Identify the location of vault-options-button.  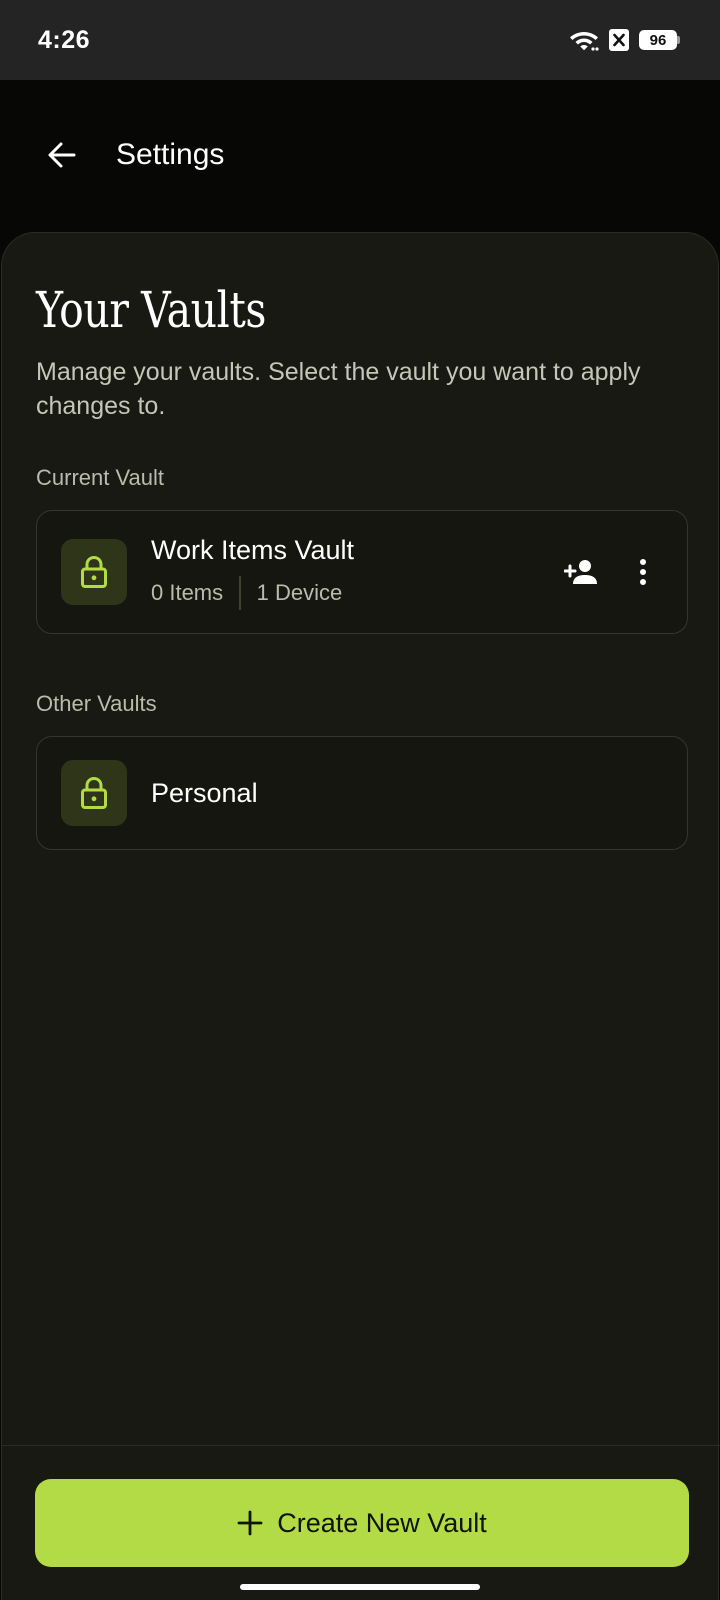
(643, 572).